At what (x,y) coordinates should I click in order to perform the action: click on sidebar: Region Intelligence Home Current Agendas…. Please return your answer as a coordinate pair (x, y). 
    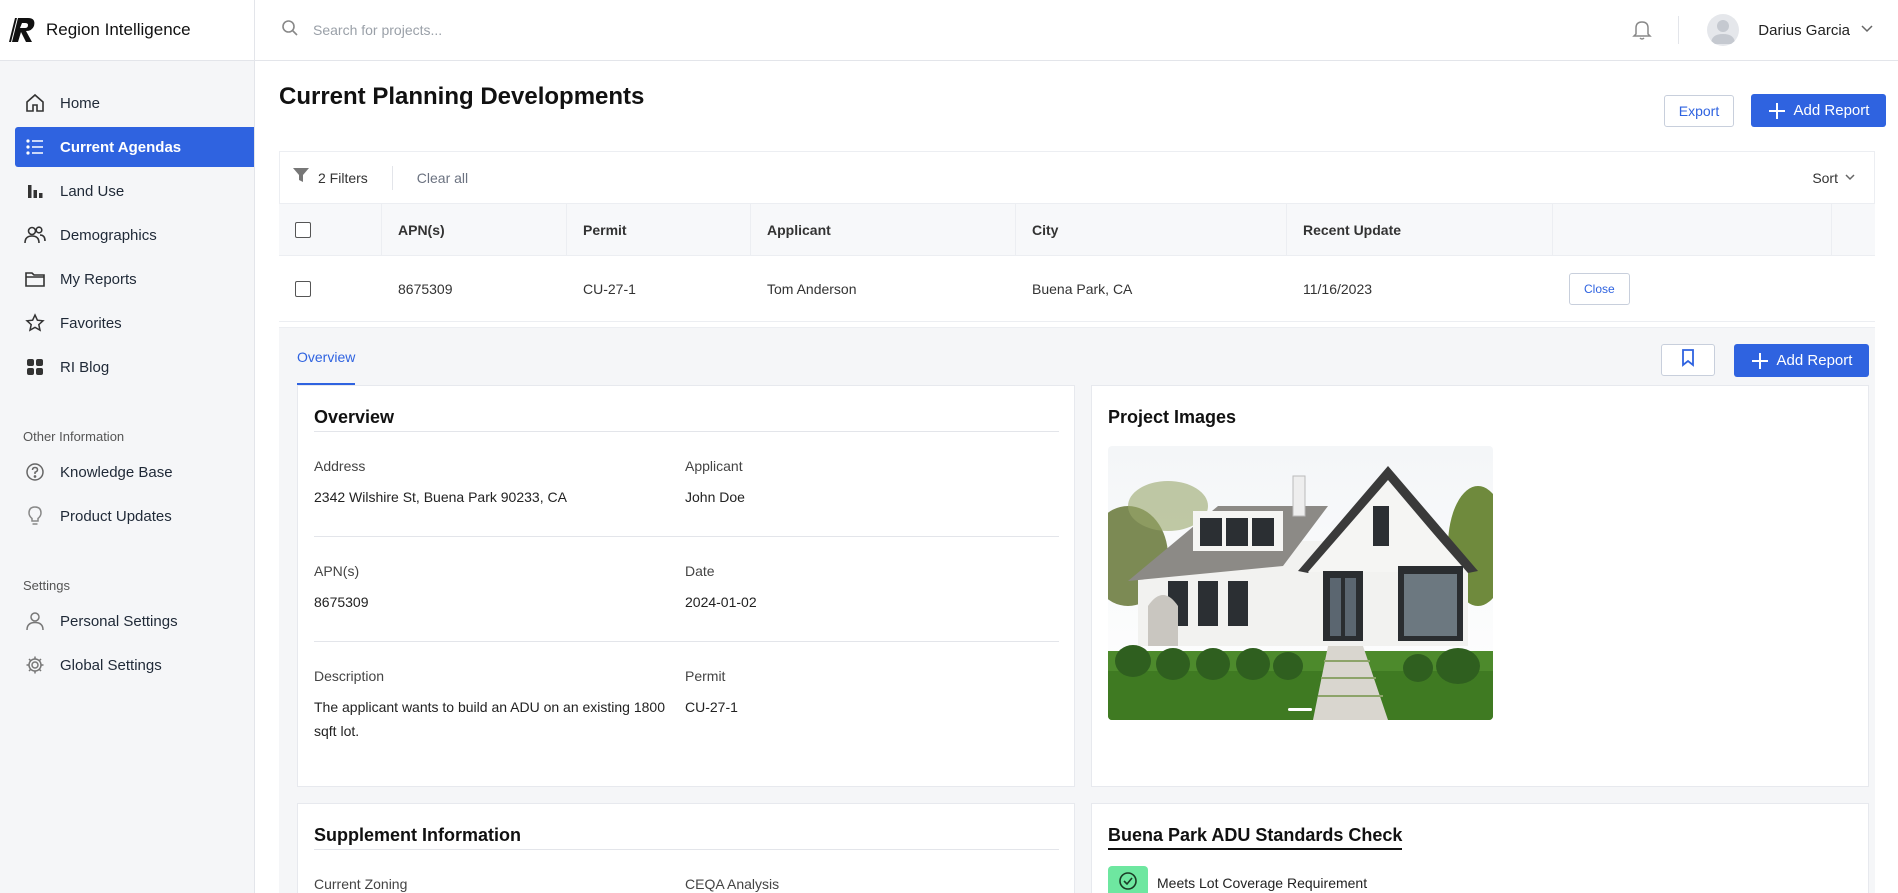
    Looking at the image, I should click on (127, 446).